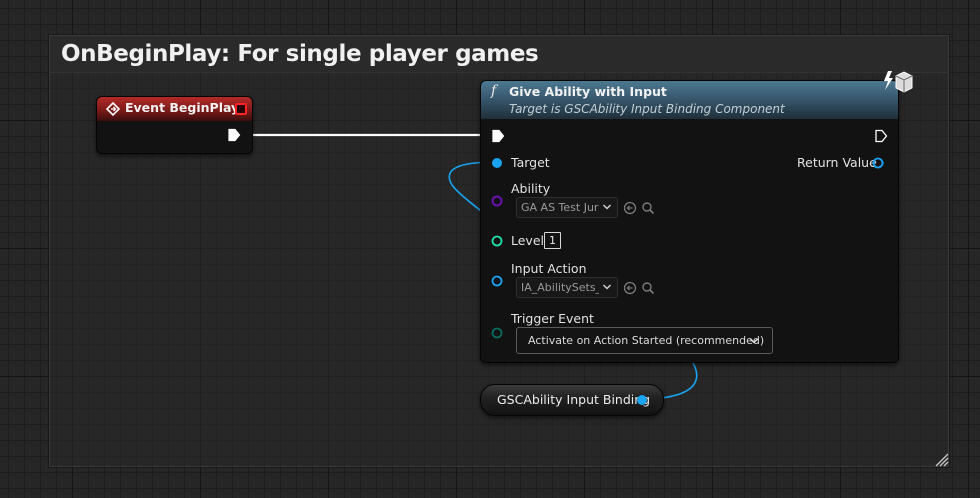 The width and height of the screenshot is (980, 498). I want to click on delegate-pin, so click(241, 109).